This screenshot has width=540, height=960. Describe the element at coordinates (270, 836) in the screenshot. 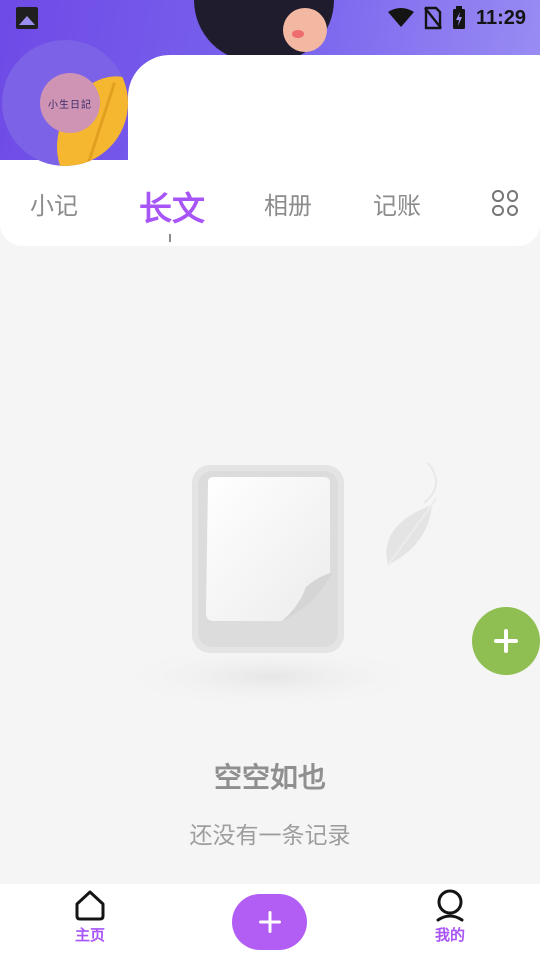

I see `empty-state-subtitle: 还没有一条记录` at that location.